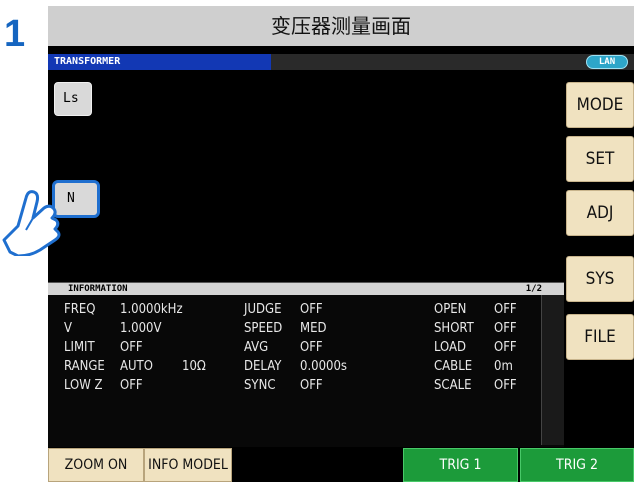 The width and height of the screenshot is (637, 486). I want to click on zoom-on-button: ZOOM ON, so click(96, 465).